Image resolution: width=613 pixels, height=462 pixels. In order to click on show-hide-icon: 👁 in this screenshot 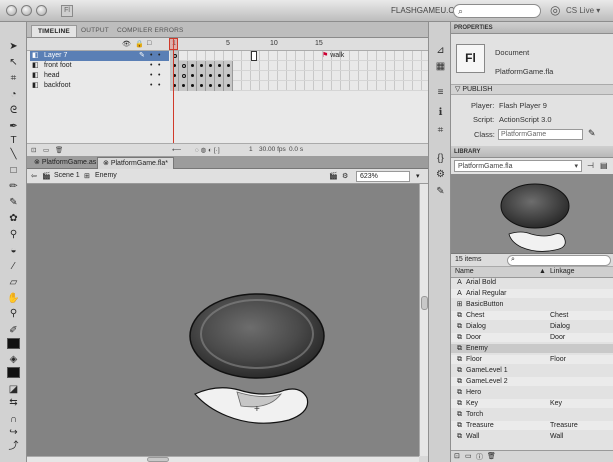, I will do `click(126, 44)`.